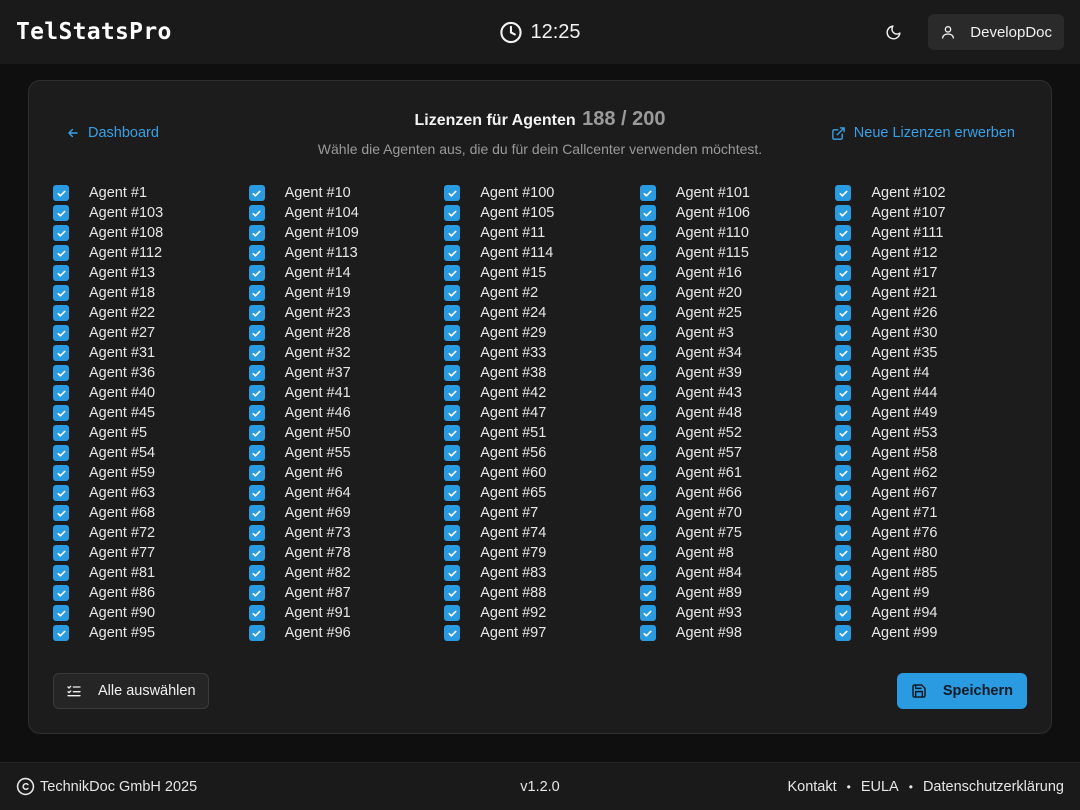 The image size is (1080, 810). Describe the element at coordinates (542, 293) in the screenshot. I see `agent-checkbox-item: Agent #2` at that location.